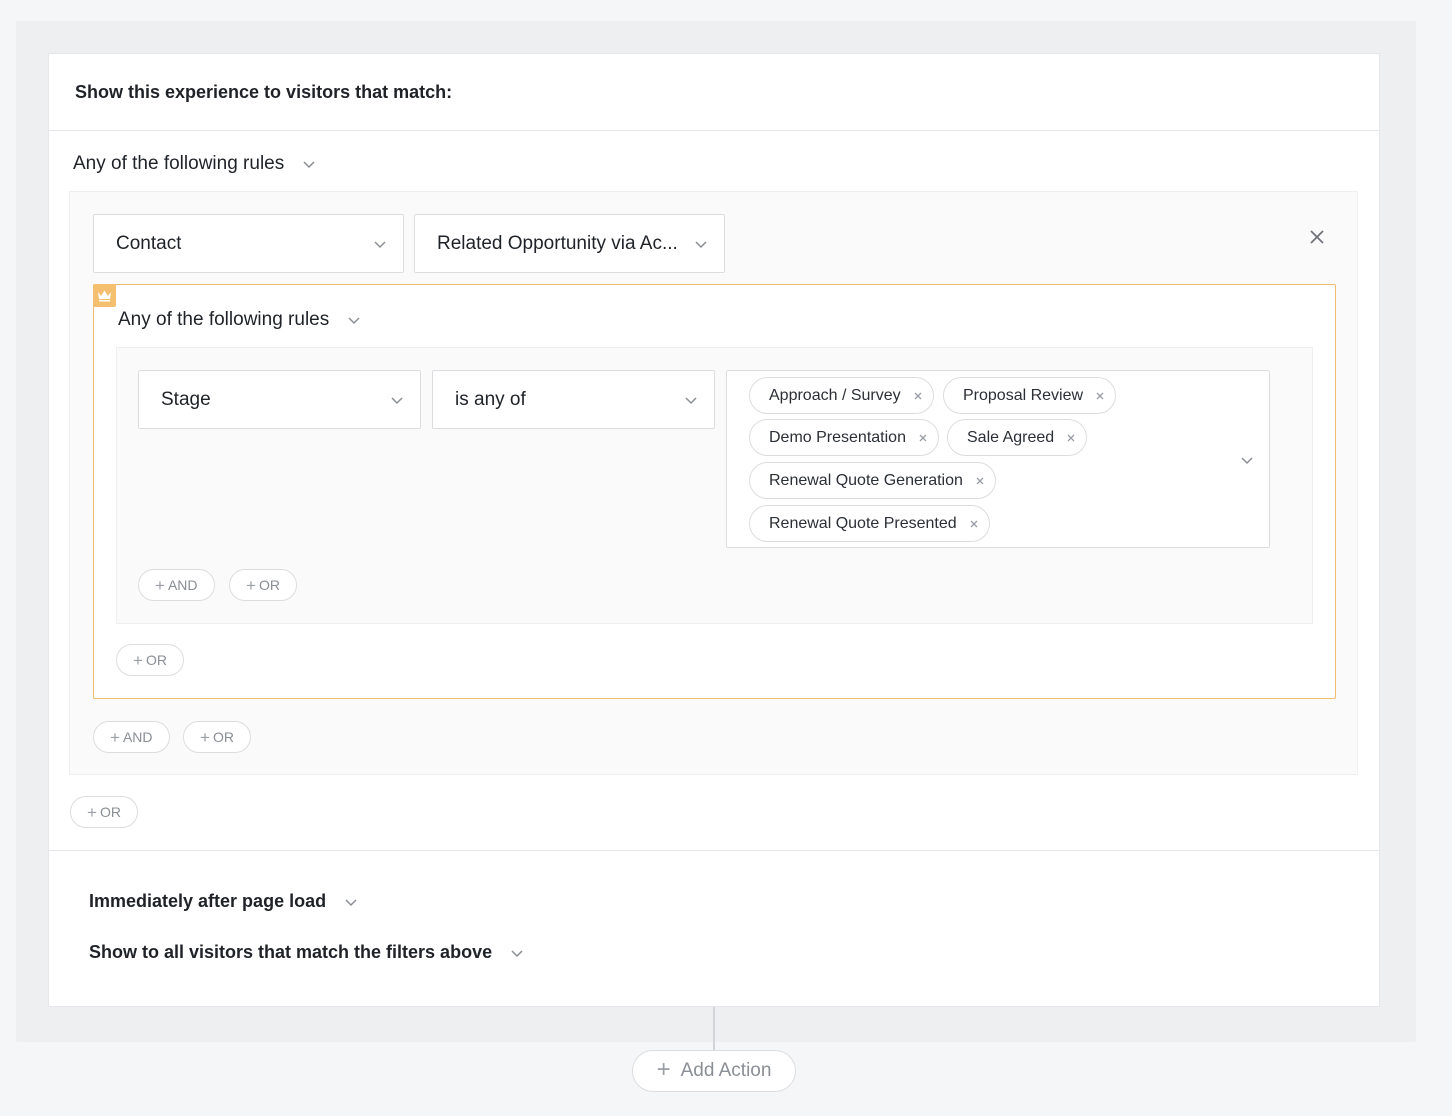  I want to click on section-divider, so click(714, 850).